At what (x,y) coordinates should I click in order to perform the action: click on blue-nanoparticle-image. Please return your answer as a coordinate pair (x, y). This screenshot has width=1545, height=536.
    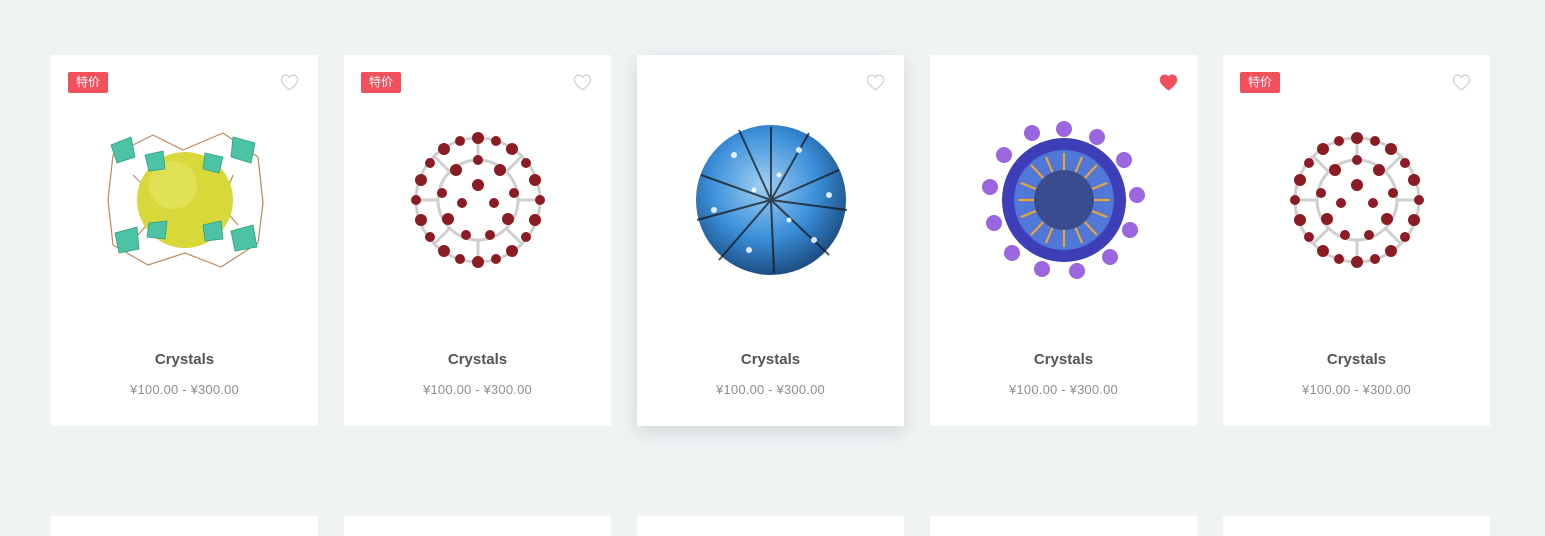
    Looking at the image, I should click on (770, 200).